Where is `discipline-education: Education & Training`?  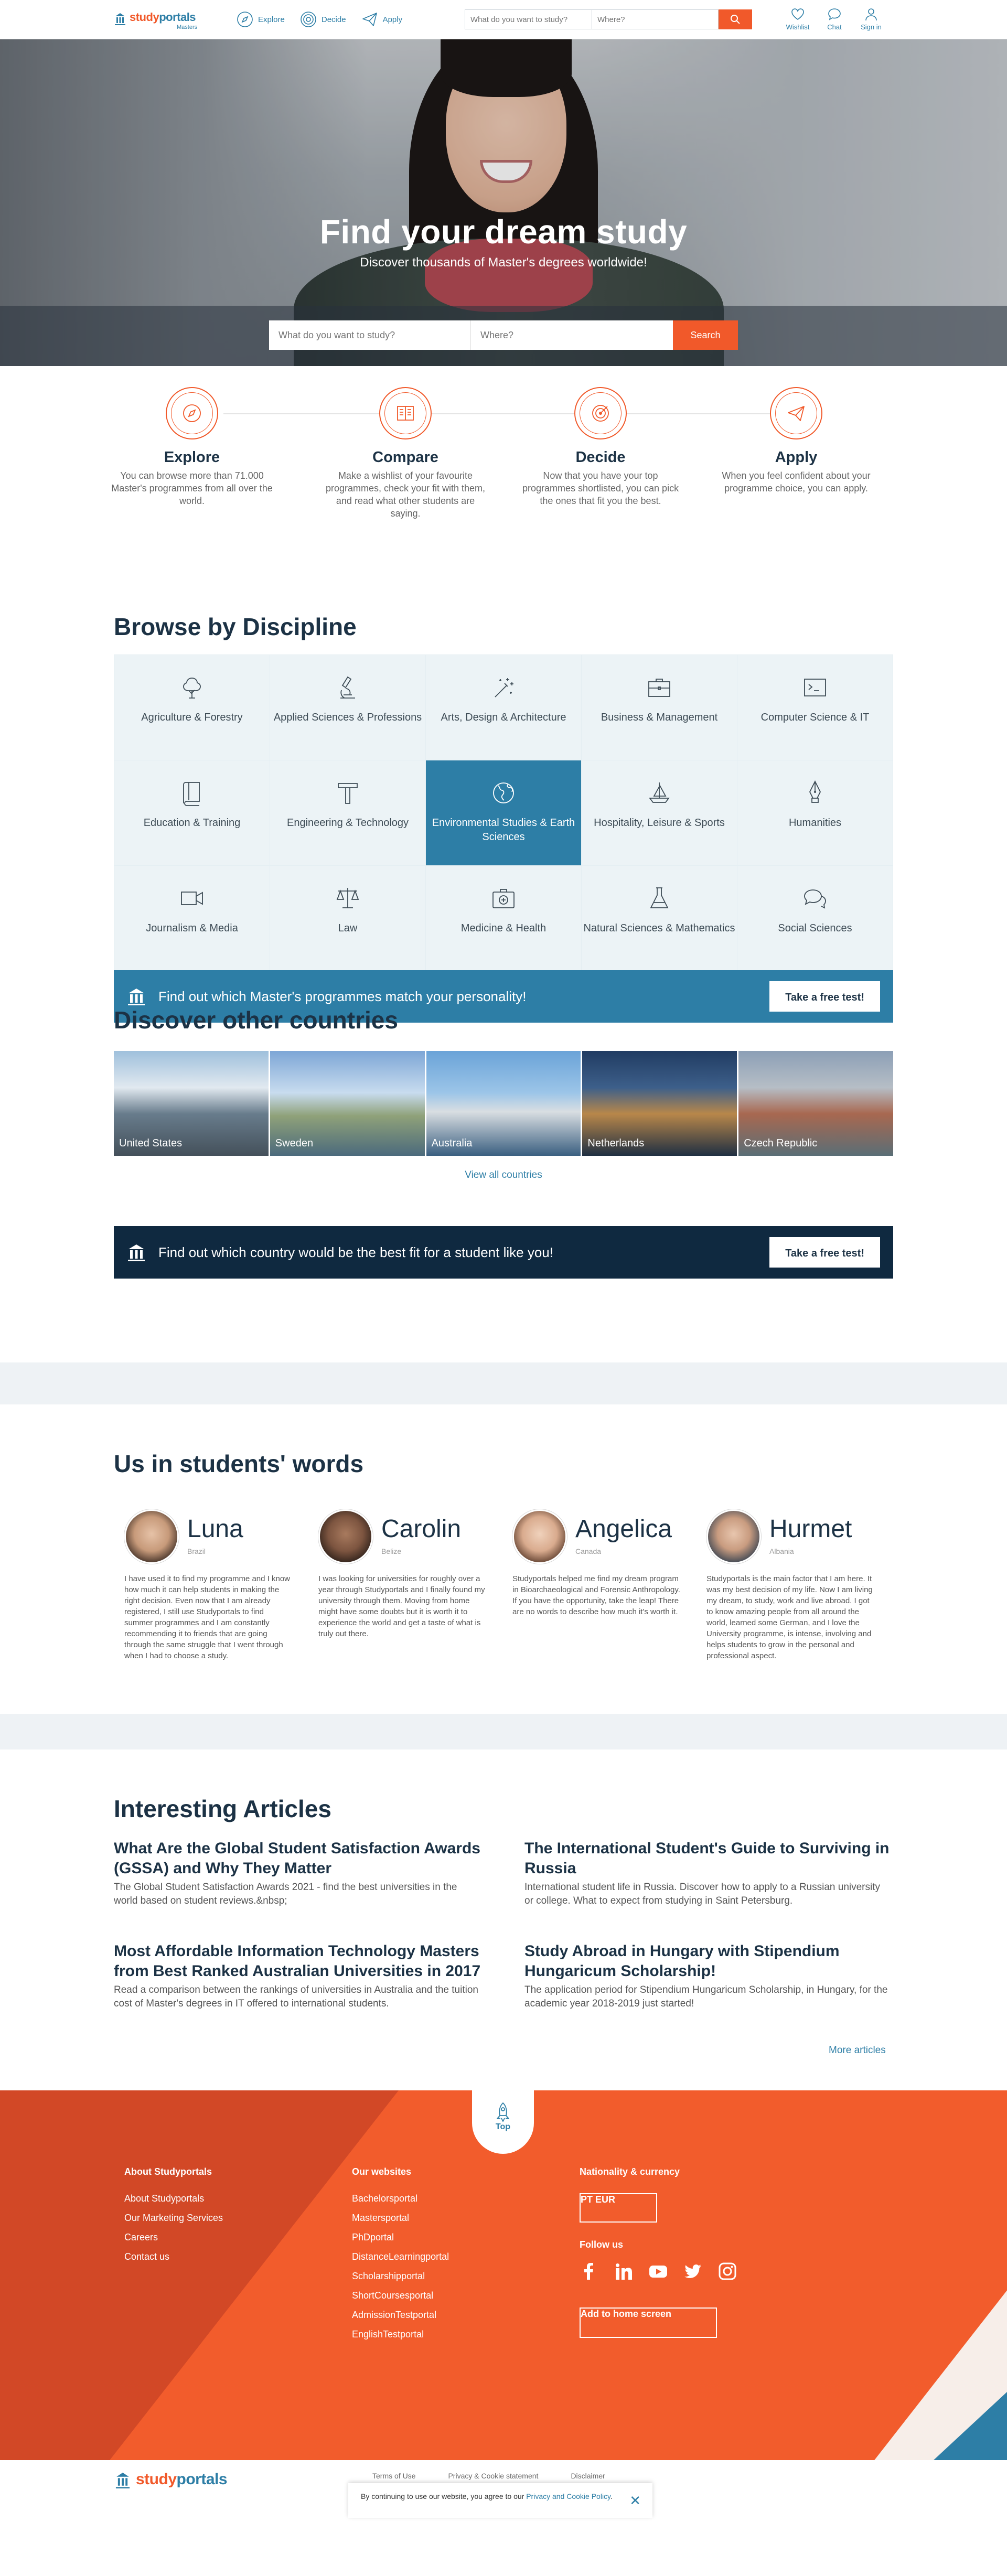 discipline-education: Education & Training is located at coordinates (192, 812).